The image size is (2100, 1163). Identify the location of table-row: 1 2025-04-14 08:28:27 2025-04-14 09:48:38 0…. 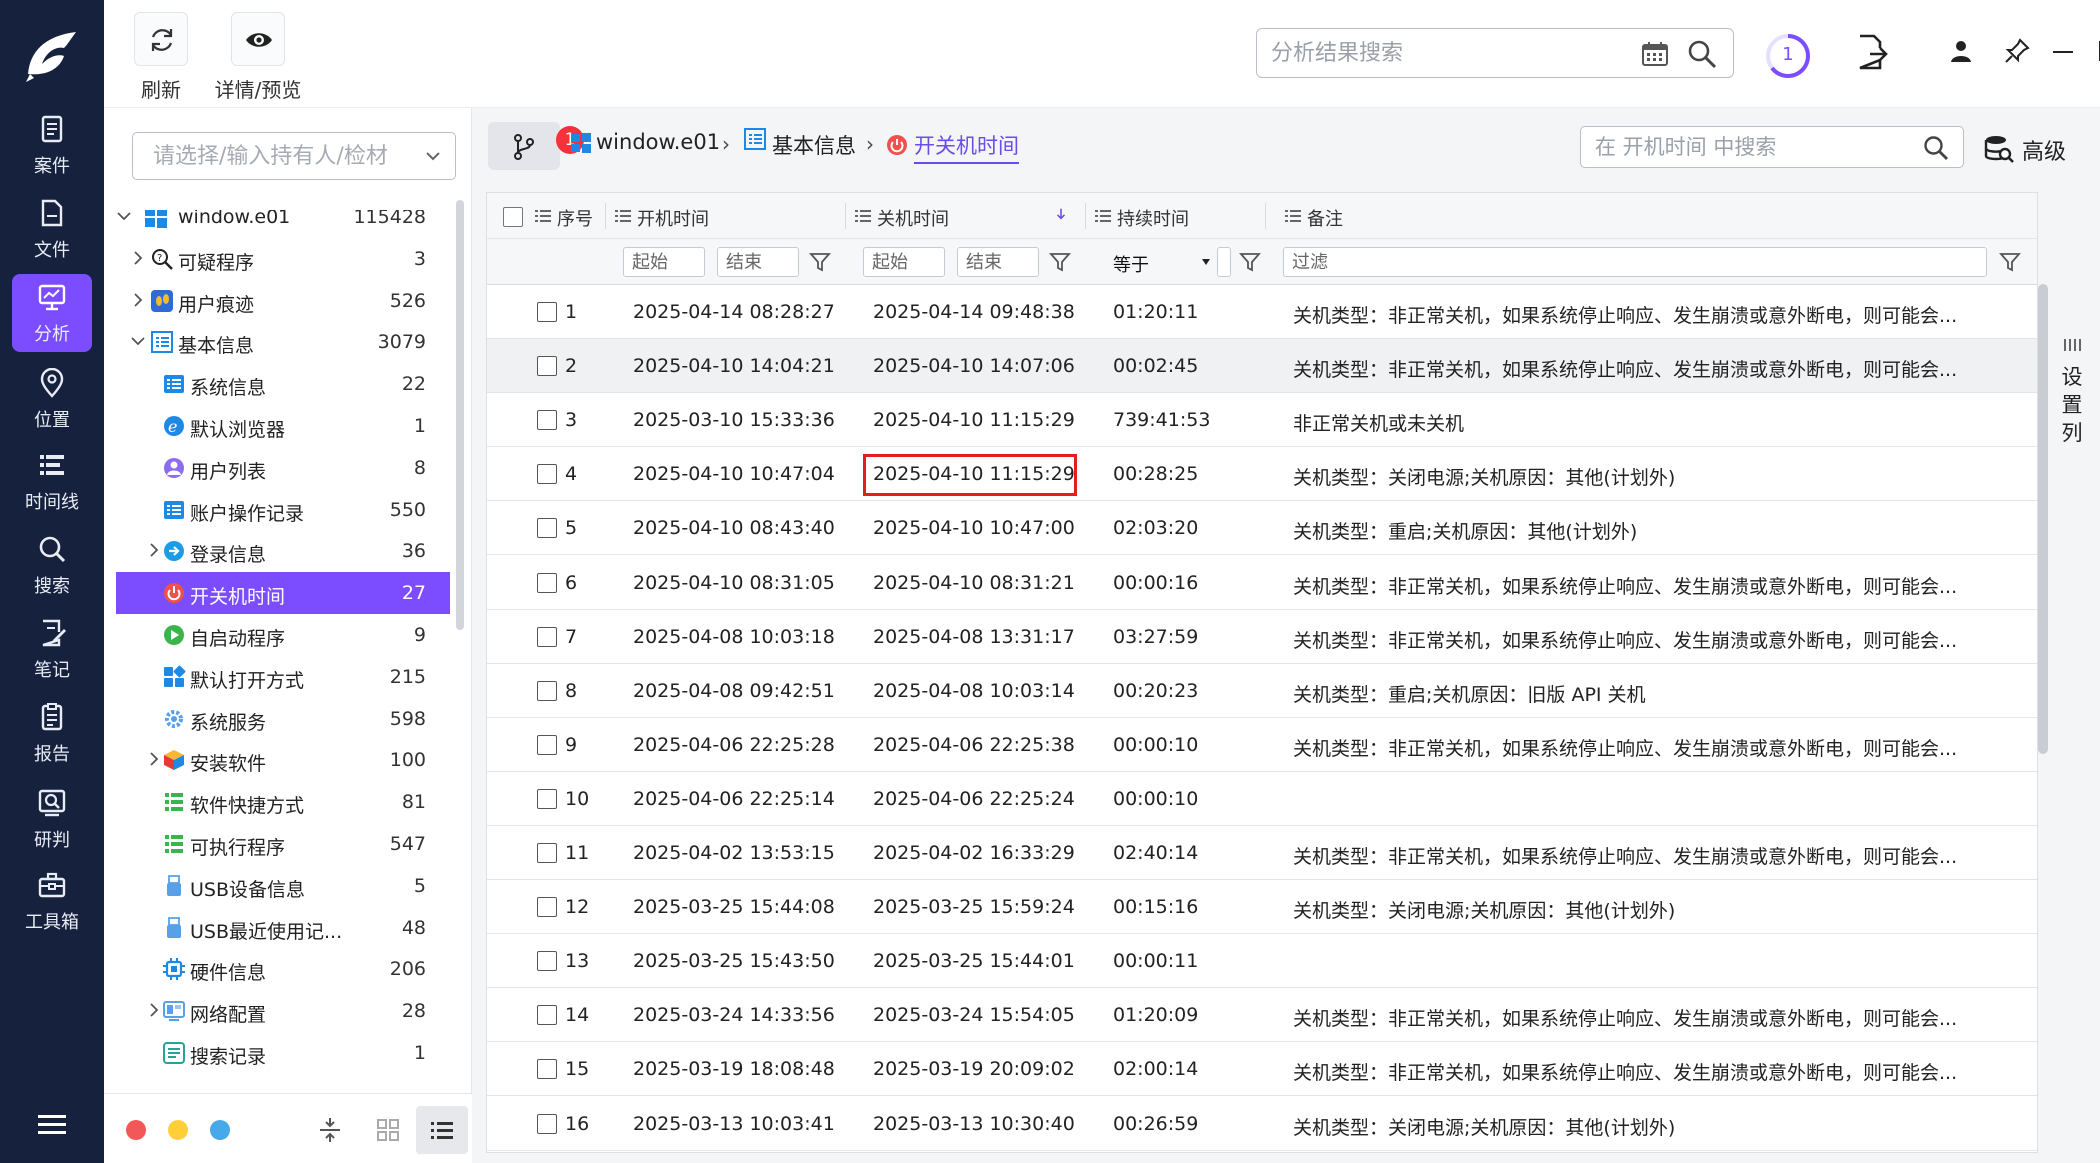
(1262, 312).